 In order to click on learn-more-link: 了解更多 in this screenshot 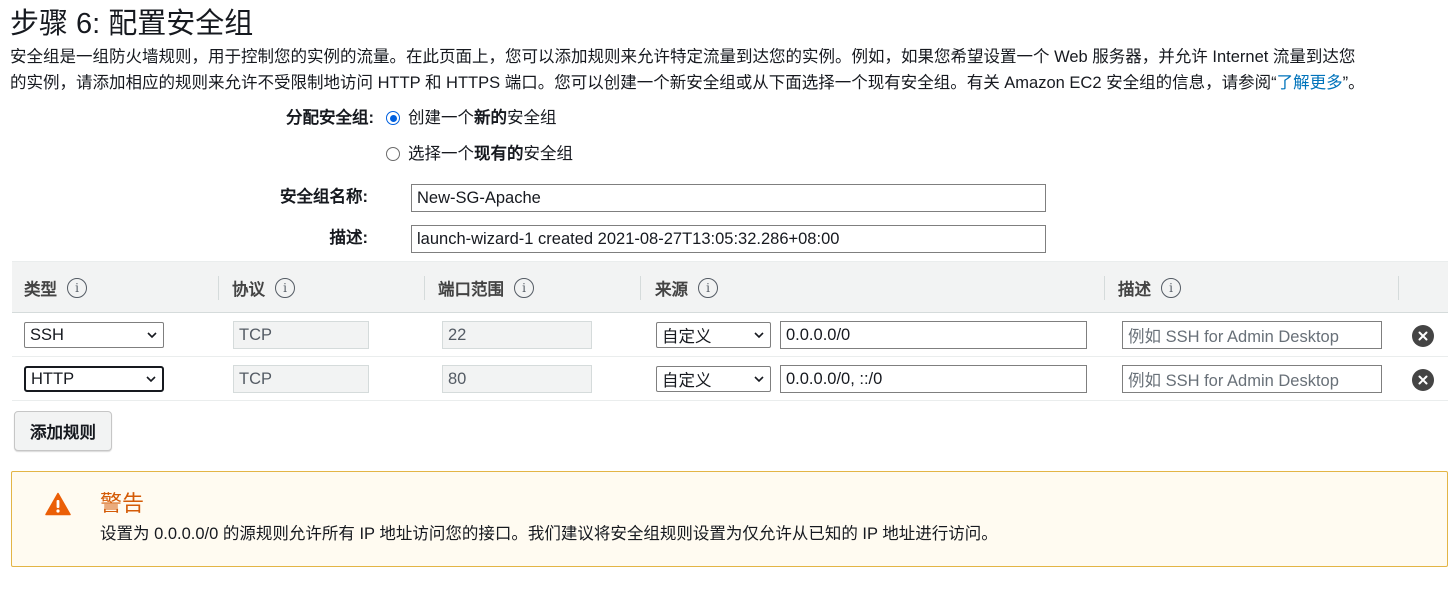, I will do `click(1310, 83)`.